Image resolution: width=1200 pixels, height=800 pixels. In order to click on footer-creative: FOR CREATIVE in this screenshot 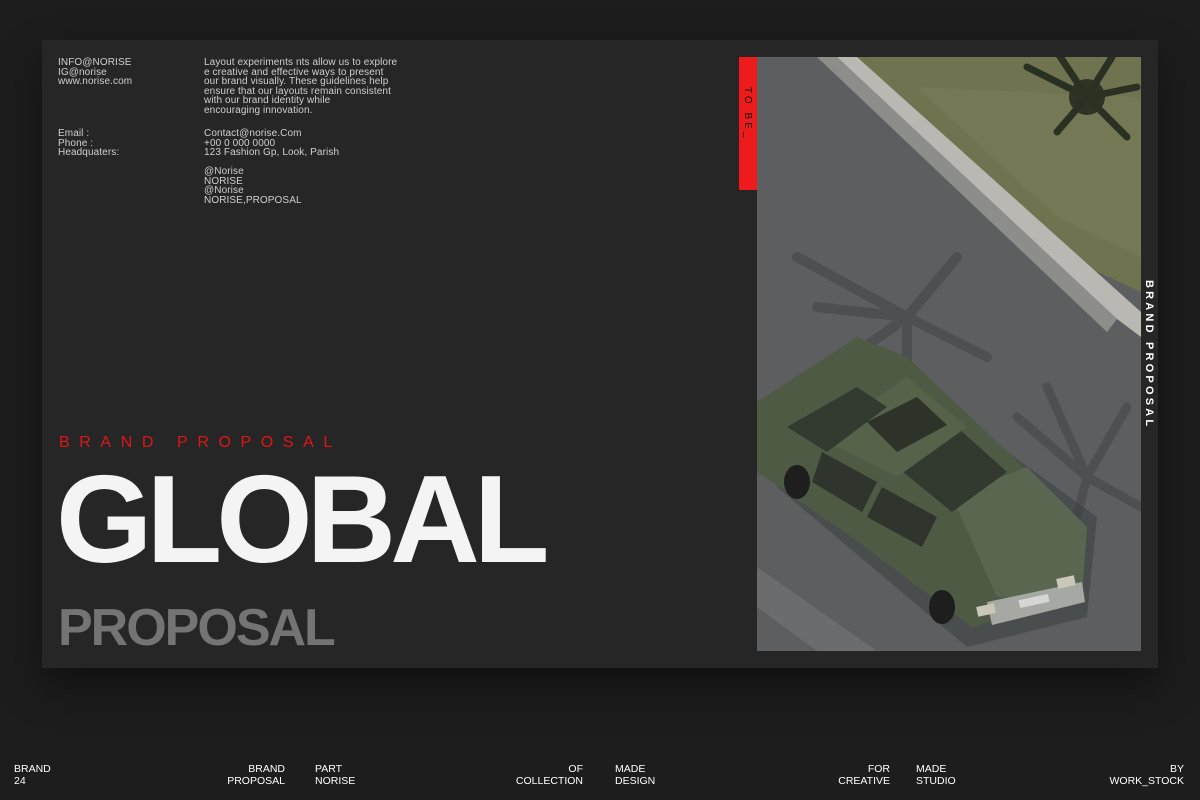, I will do `click(860, 775)`.